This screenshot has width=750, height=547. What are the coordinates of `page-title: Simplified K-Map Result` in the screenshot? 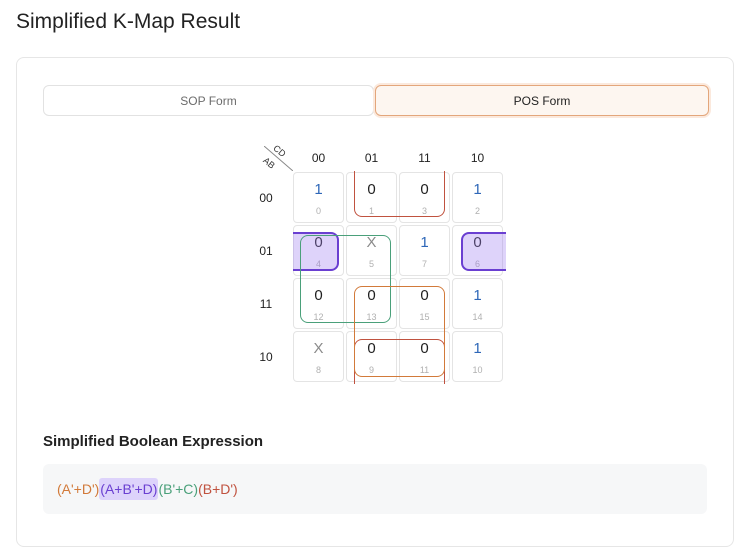 It's located at (128, 21).